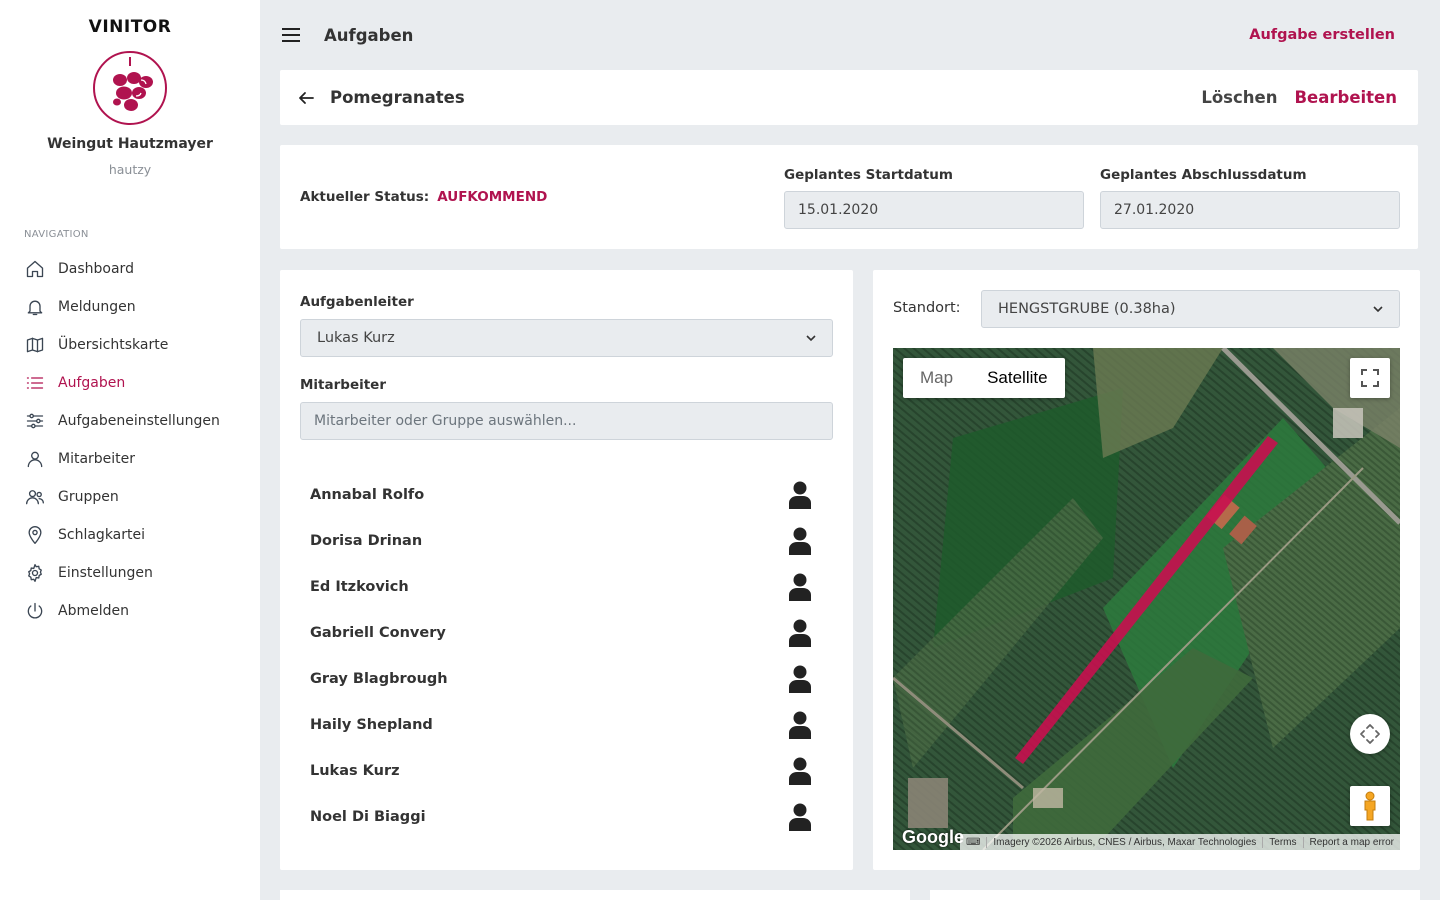  I want to click on status-row: Aktueller Status: AUFKOMMEND, so click(423, 197).